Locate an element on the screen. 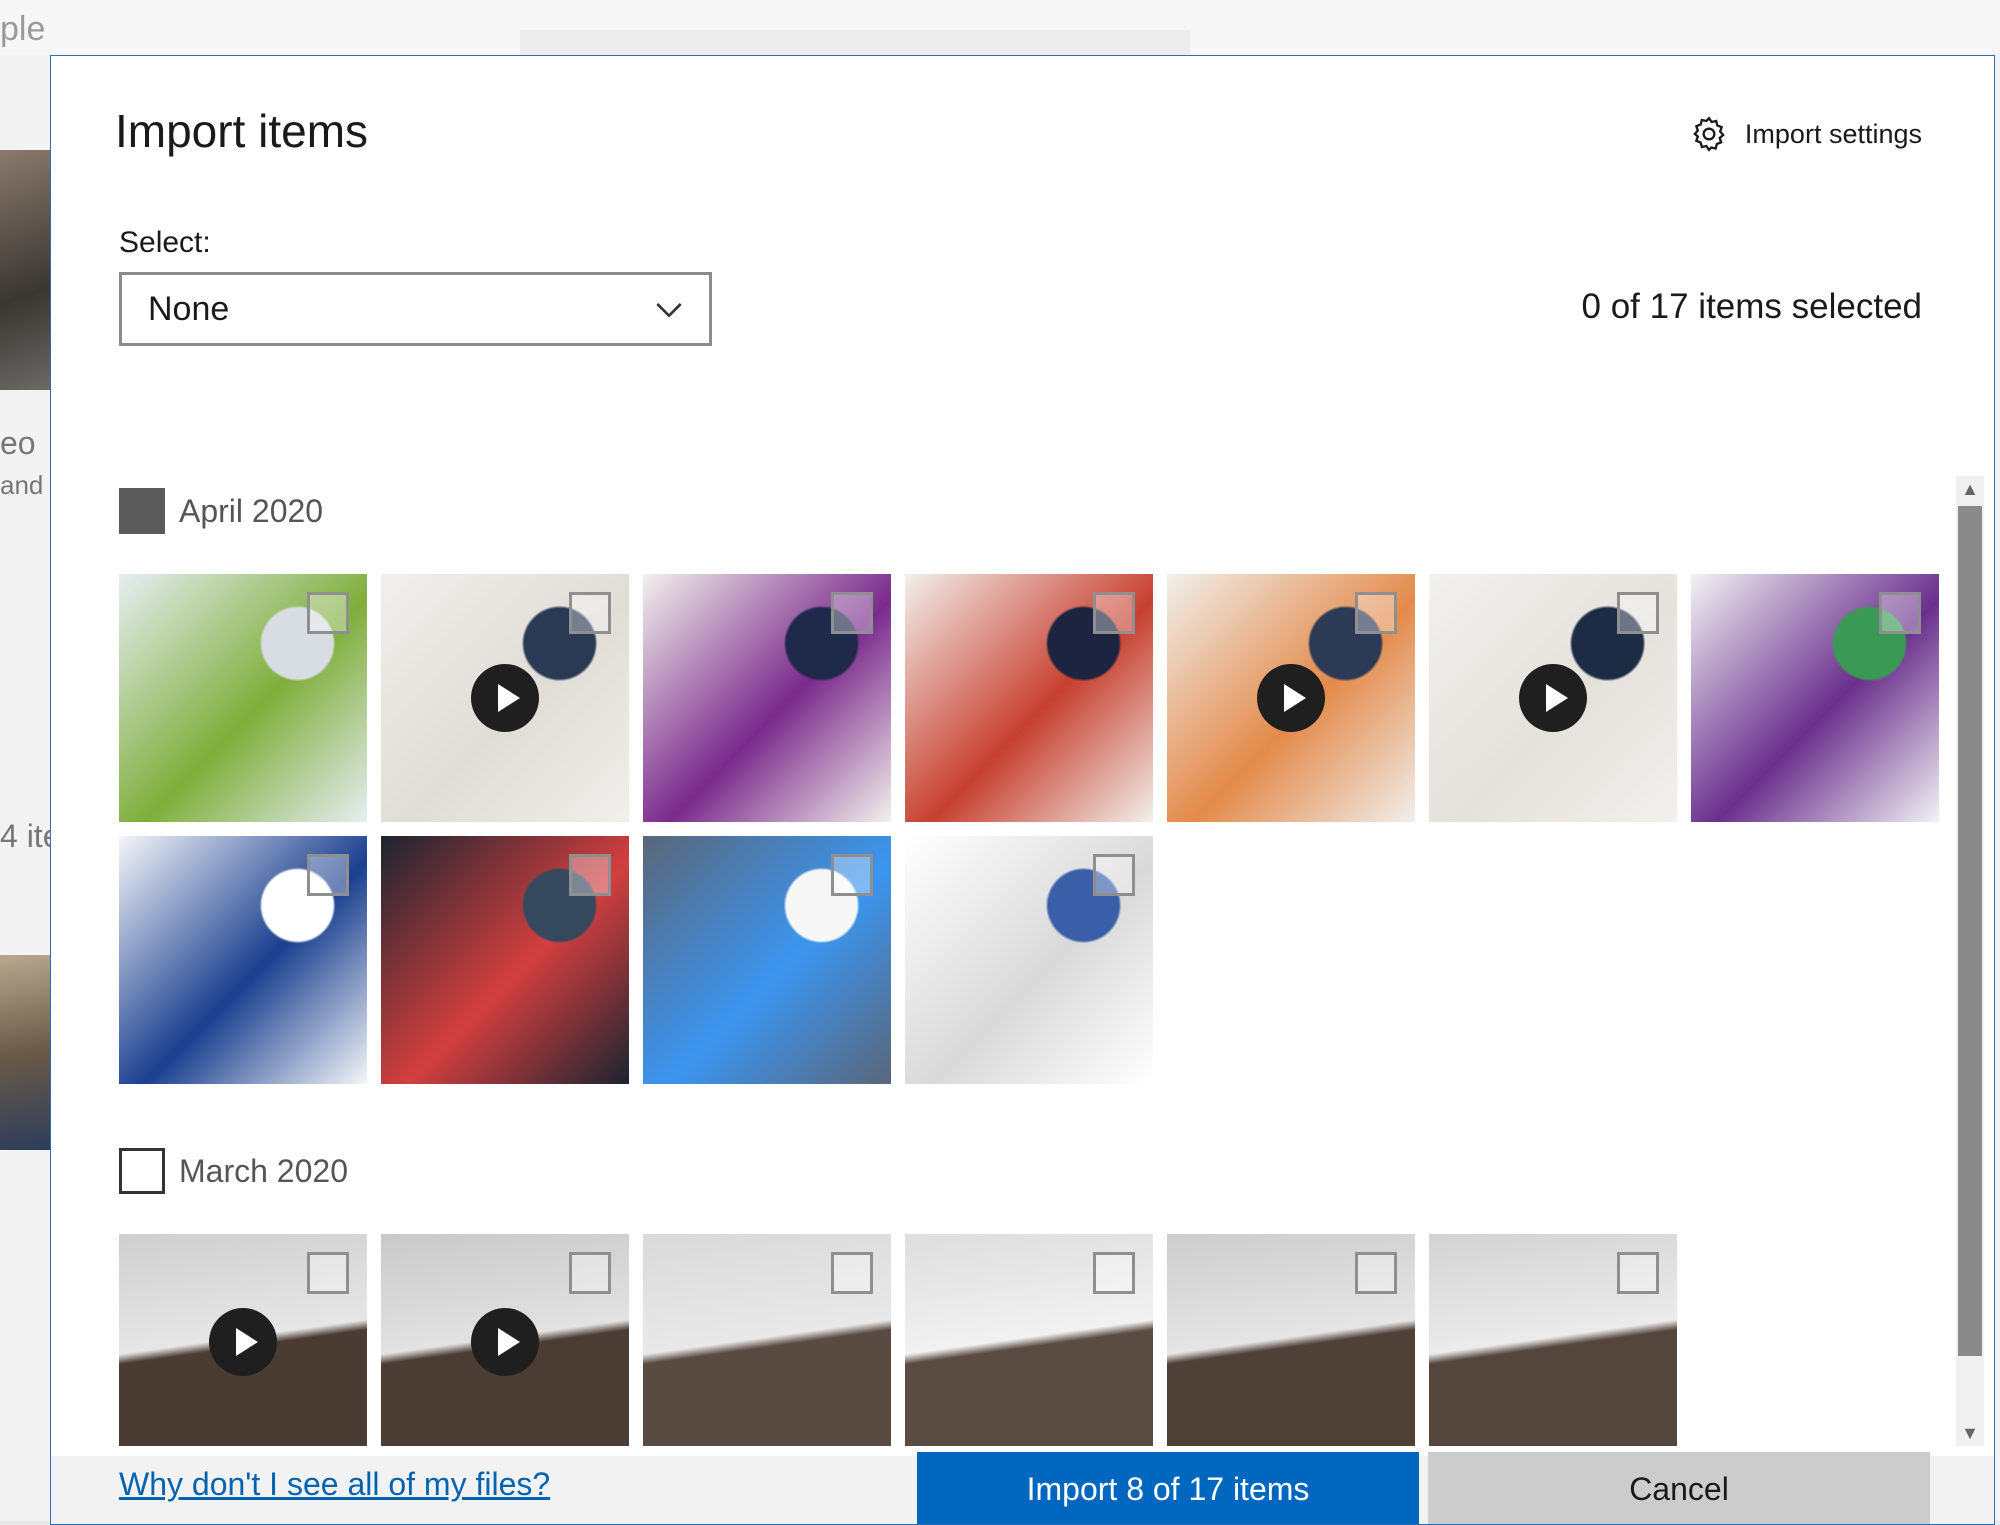 This screenshot has height=1525, width=2000. group-label-april: April 2020 is located at coordinates (251, 510).